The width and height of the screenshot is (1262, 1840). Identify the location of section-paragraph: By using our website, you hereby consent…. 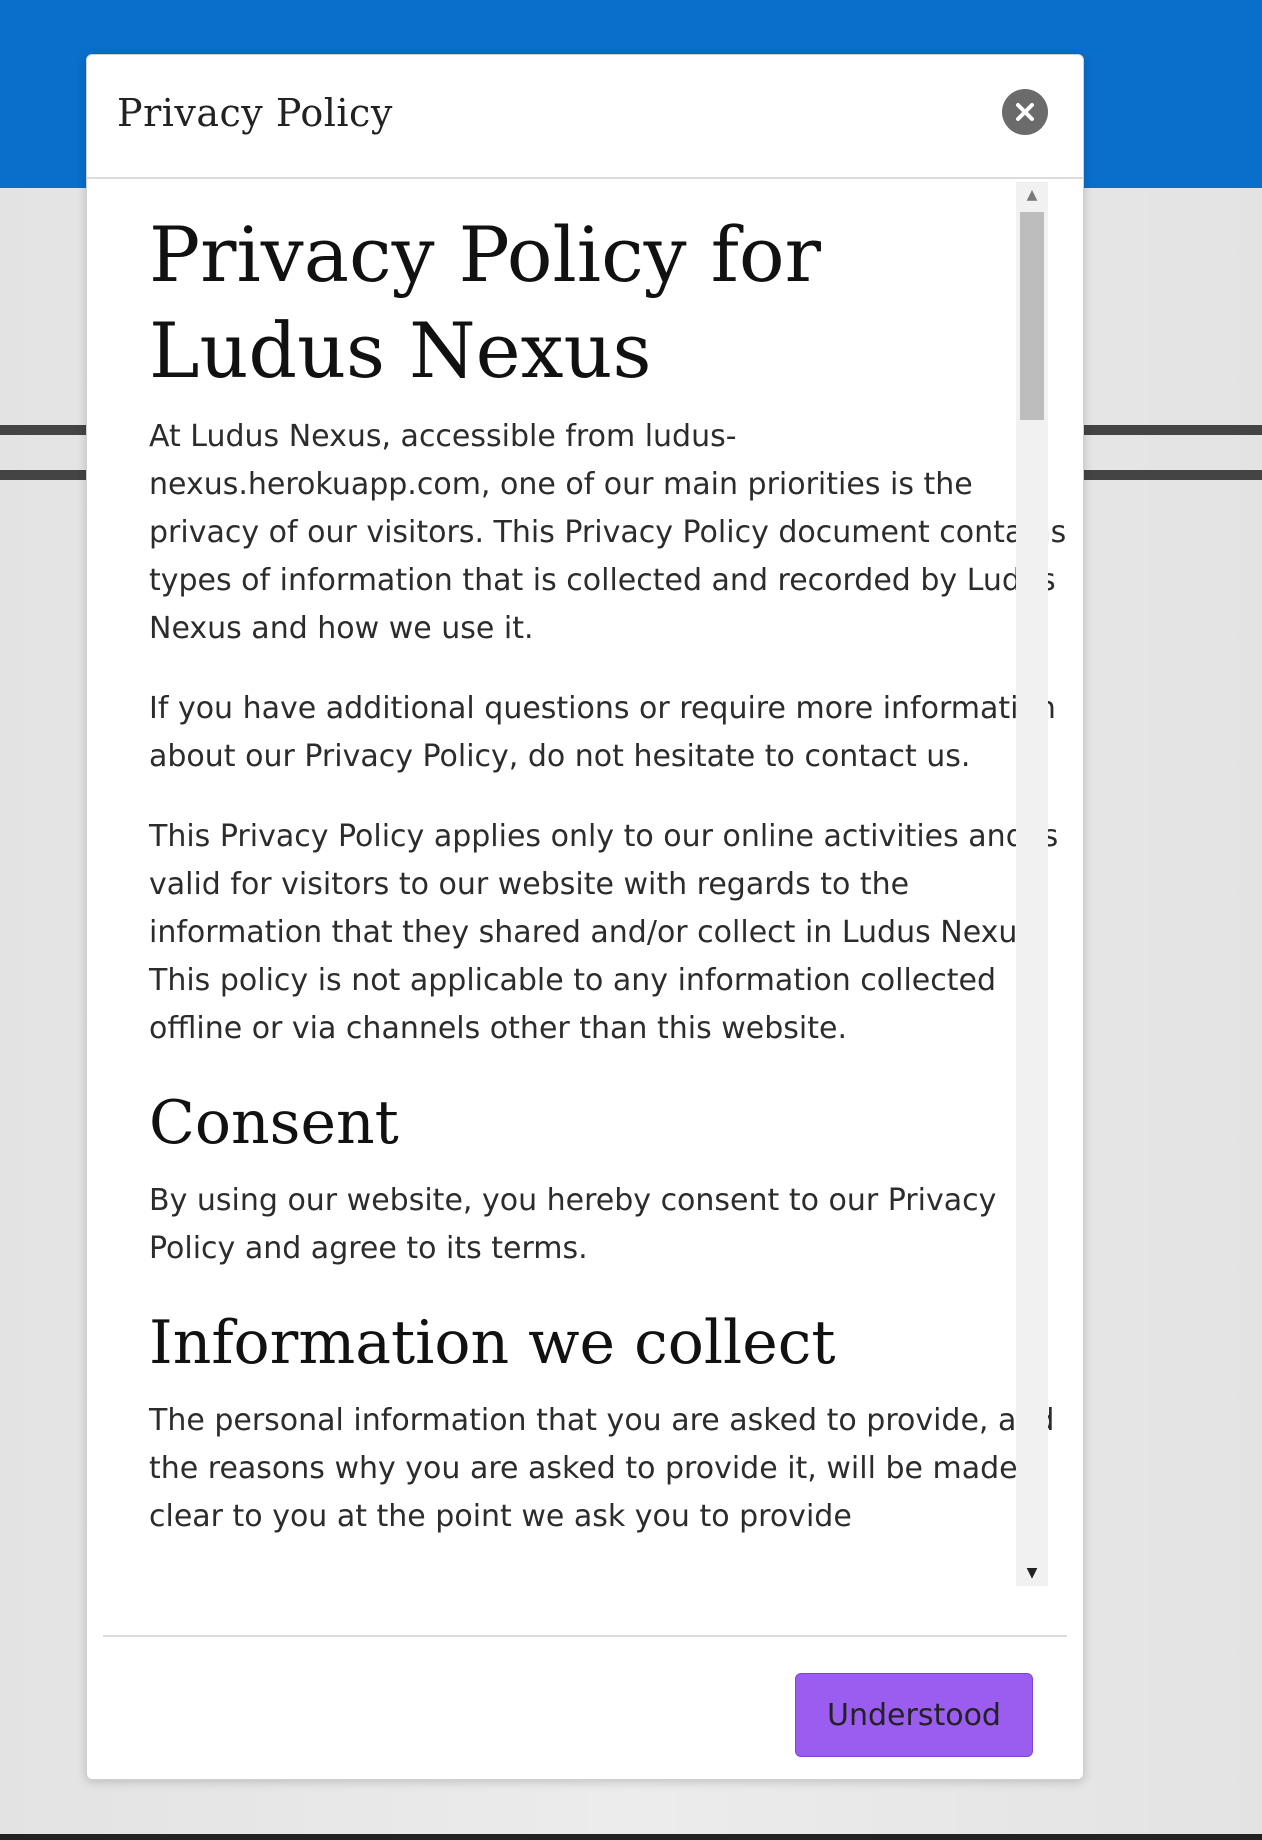
(573, 1224).